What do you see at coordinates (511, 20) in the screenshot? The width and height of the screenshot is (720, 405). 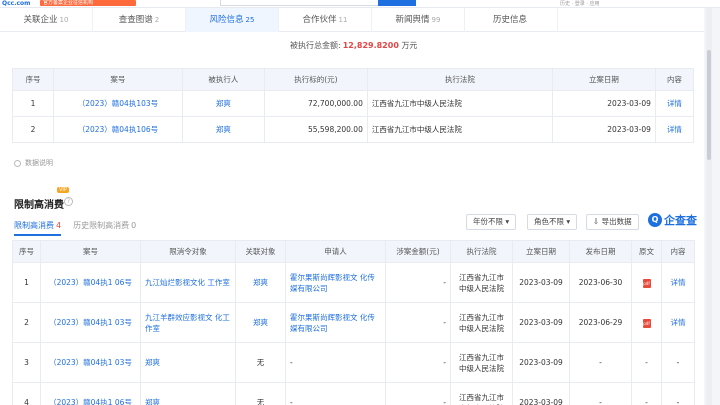 I see `tab-history: 历史信息` at bounding box center [511, 20].